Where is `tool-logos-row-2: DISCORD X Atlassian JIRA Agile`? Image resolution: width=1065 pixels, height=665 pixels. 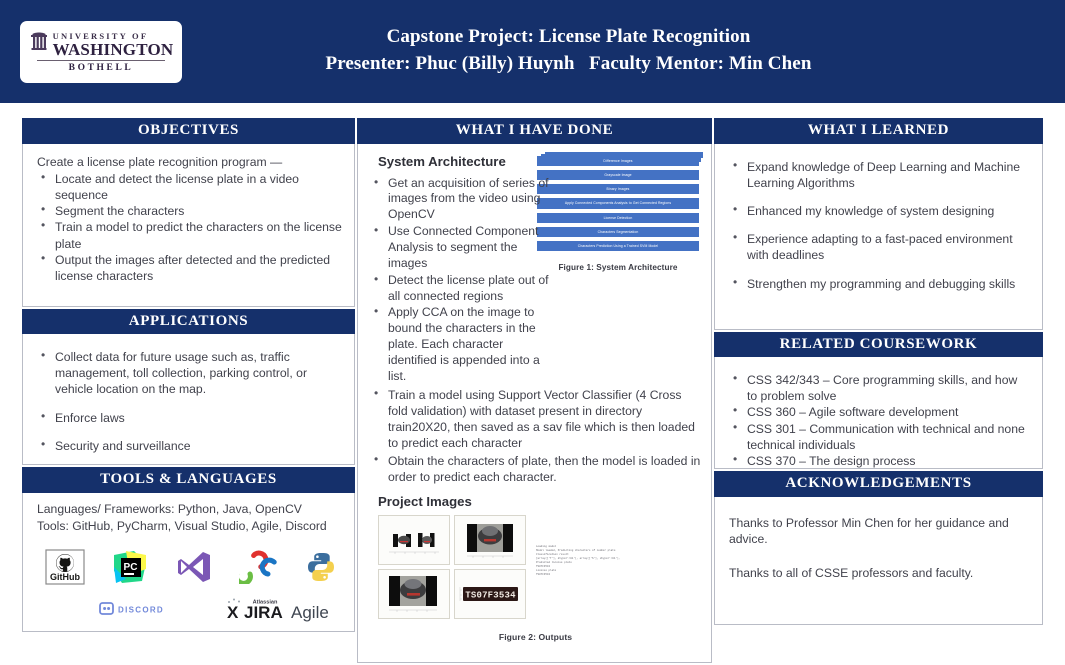 tool-logos-row-2: DISCORD X Atlassian JIRA Agile is located at coordinates (189, 611).